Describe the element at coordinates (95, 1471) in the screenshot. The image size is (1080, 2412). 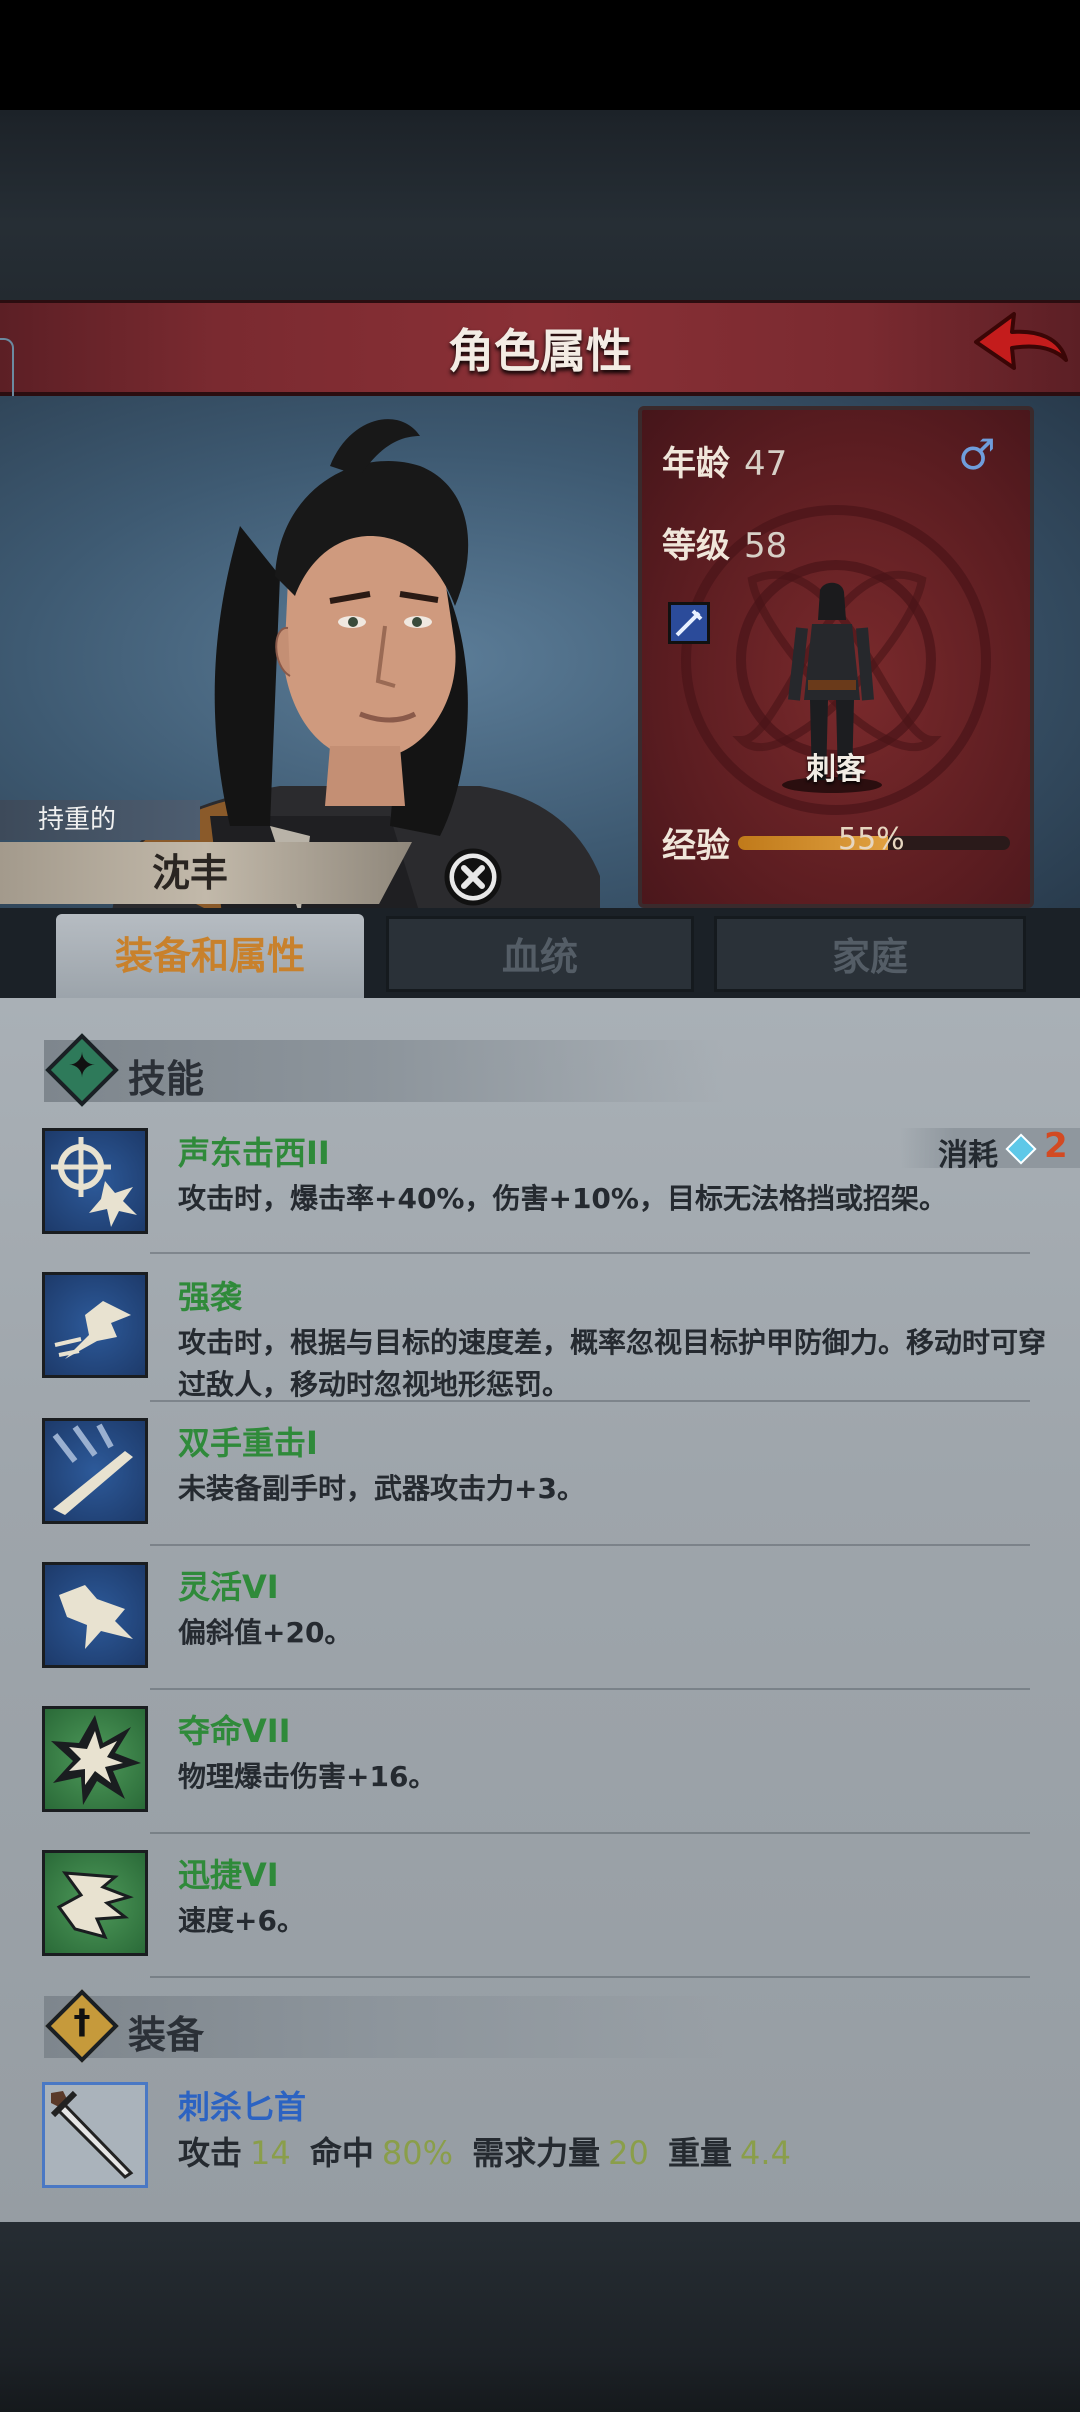
I see `blade-strike-icon` at that location.